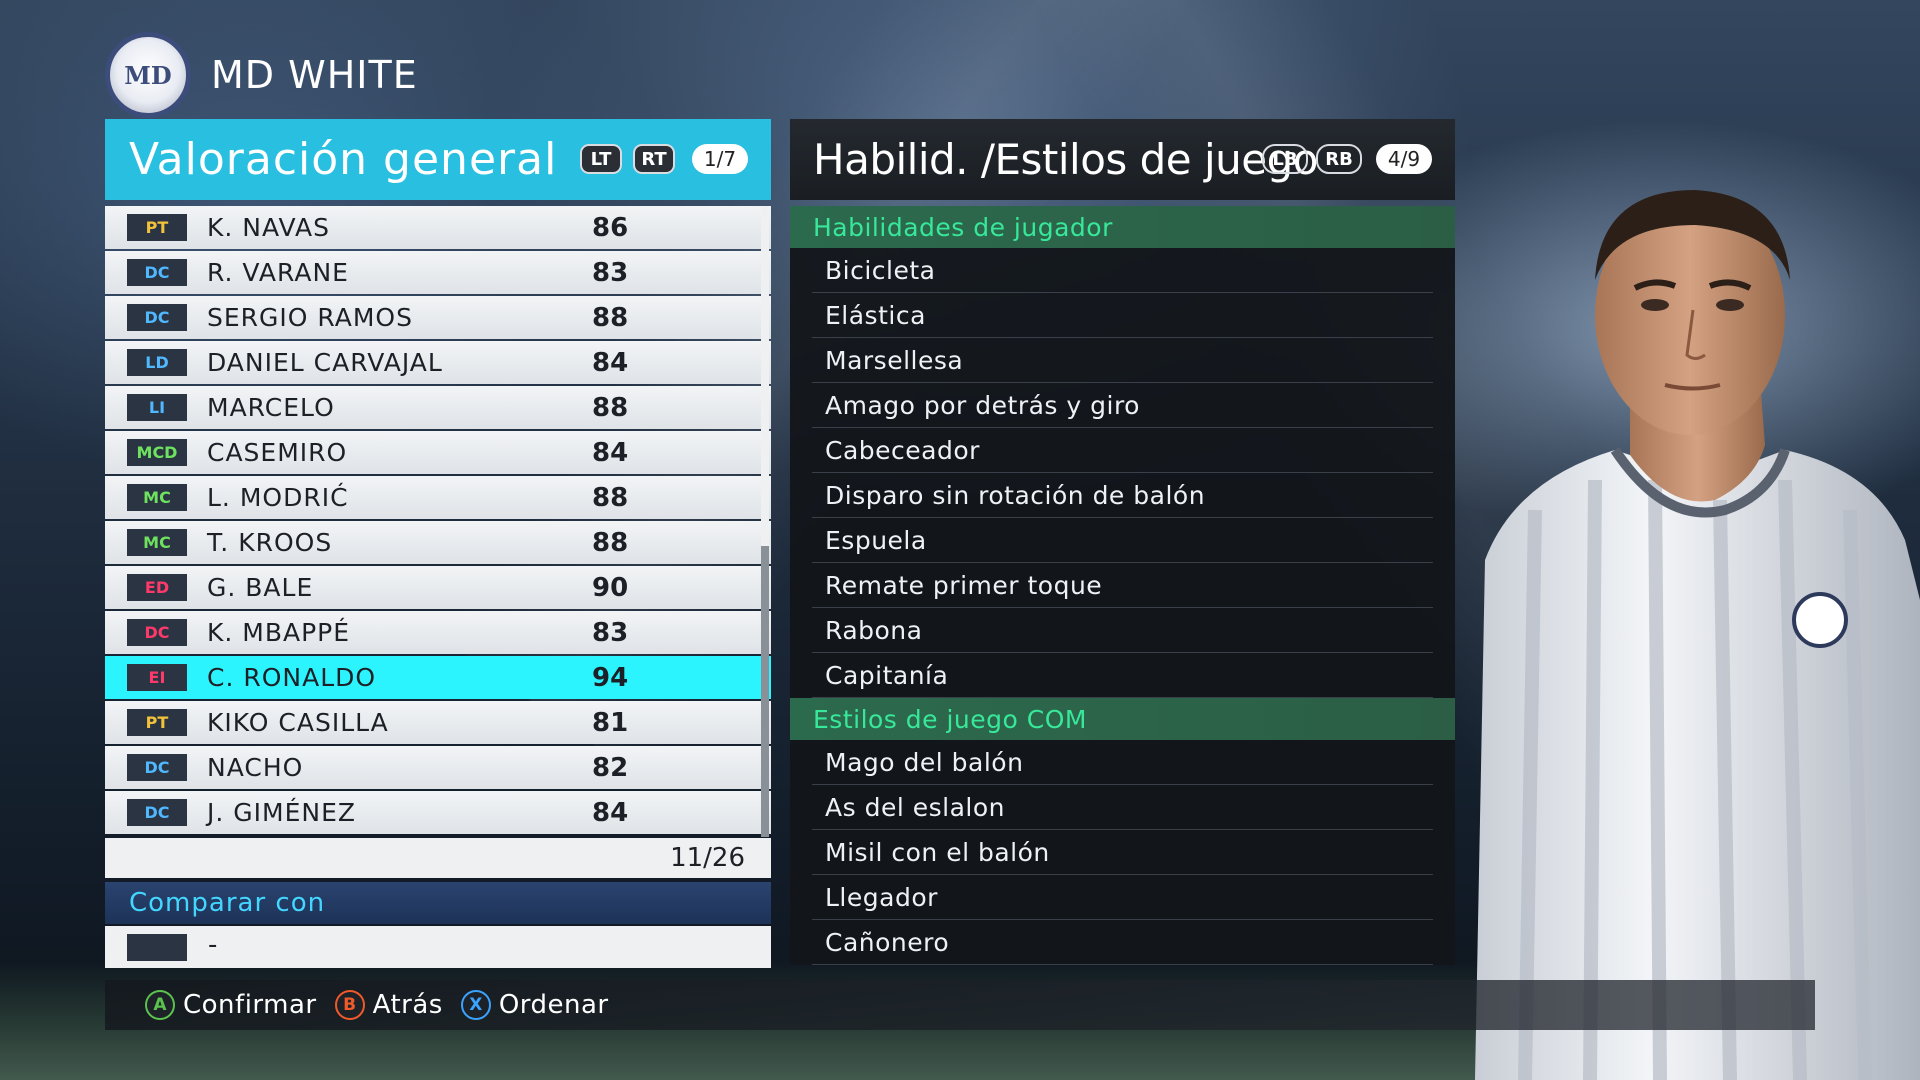 This screenshot has width=1920, height=1080. Describe the element at coordinates (610, 767) in the screenshot. I see `player-rating: 82` at that location.